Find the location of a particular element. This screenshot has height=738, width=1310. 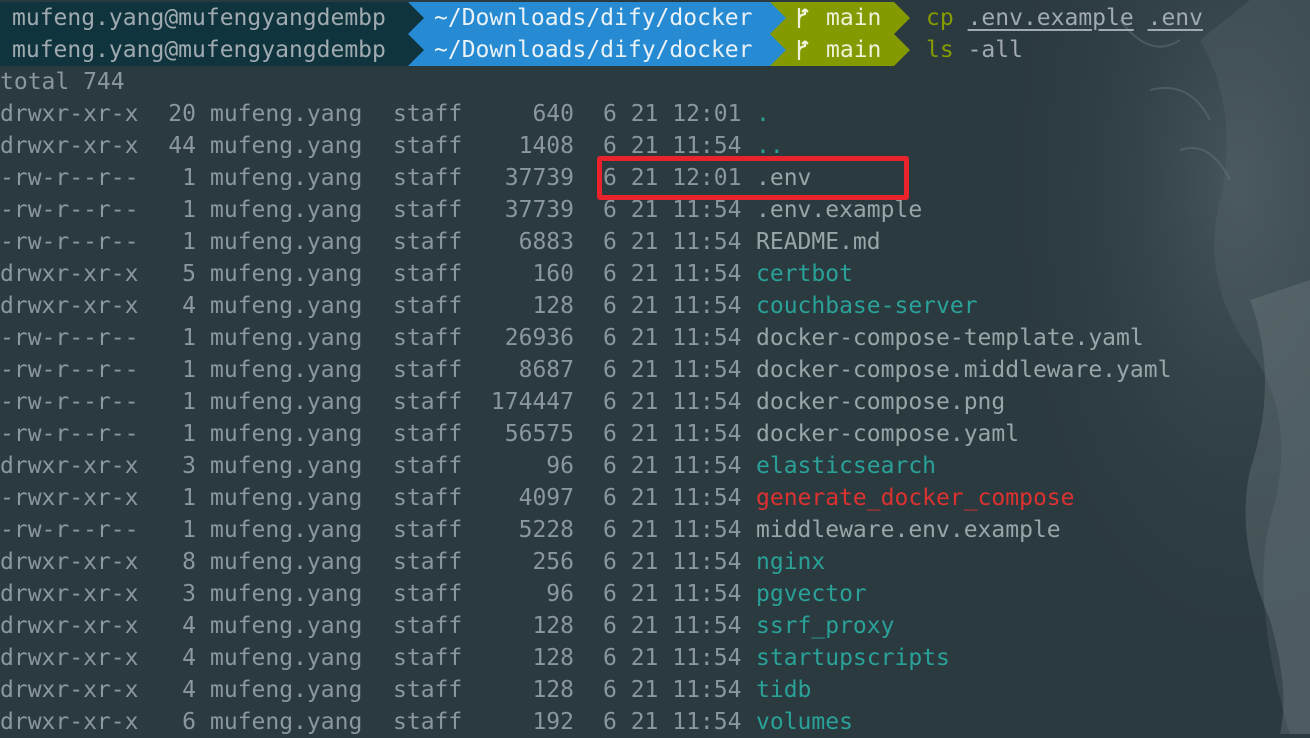

file-size: 37739 is located at coordinates (539, 178).